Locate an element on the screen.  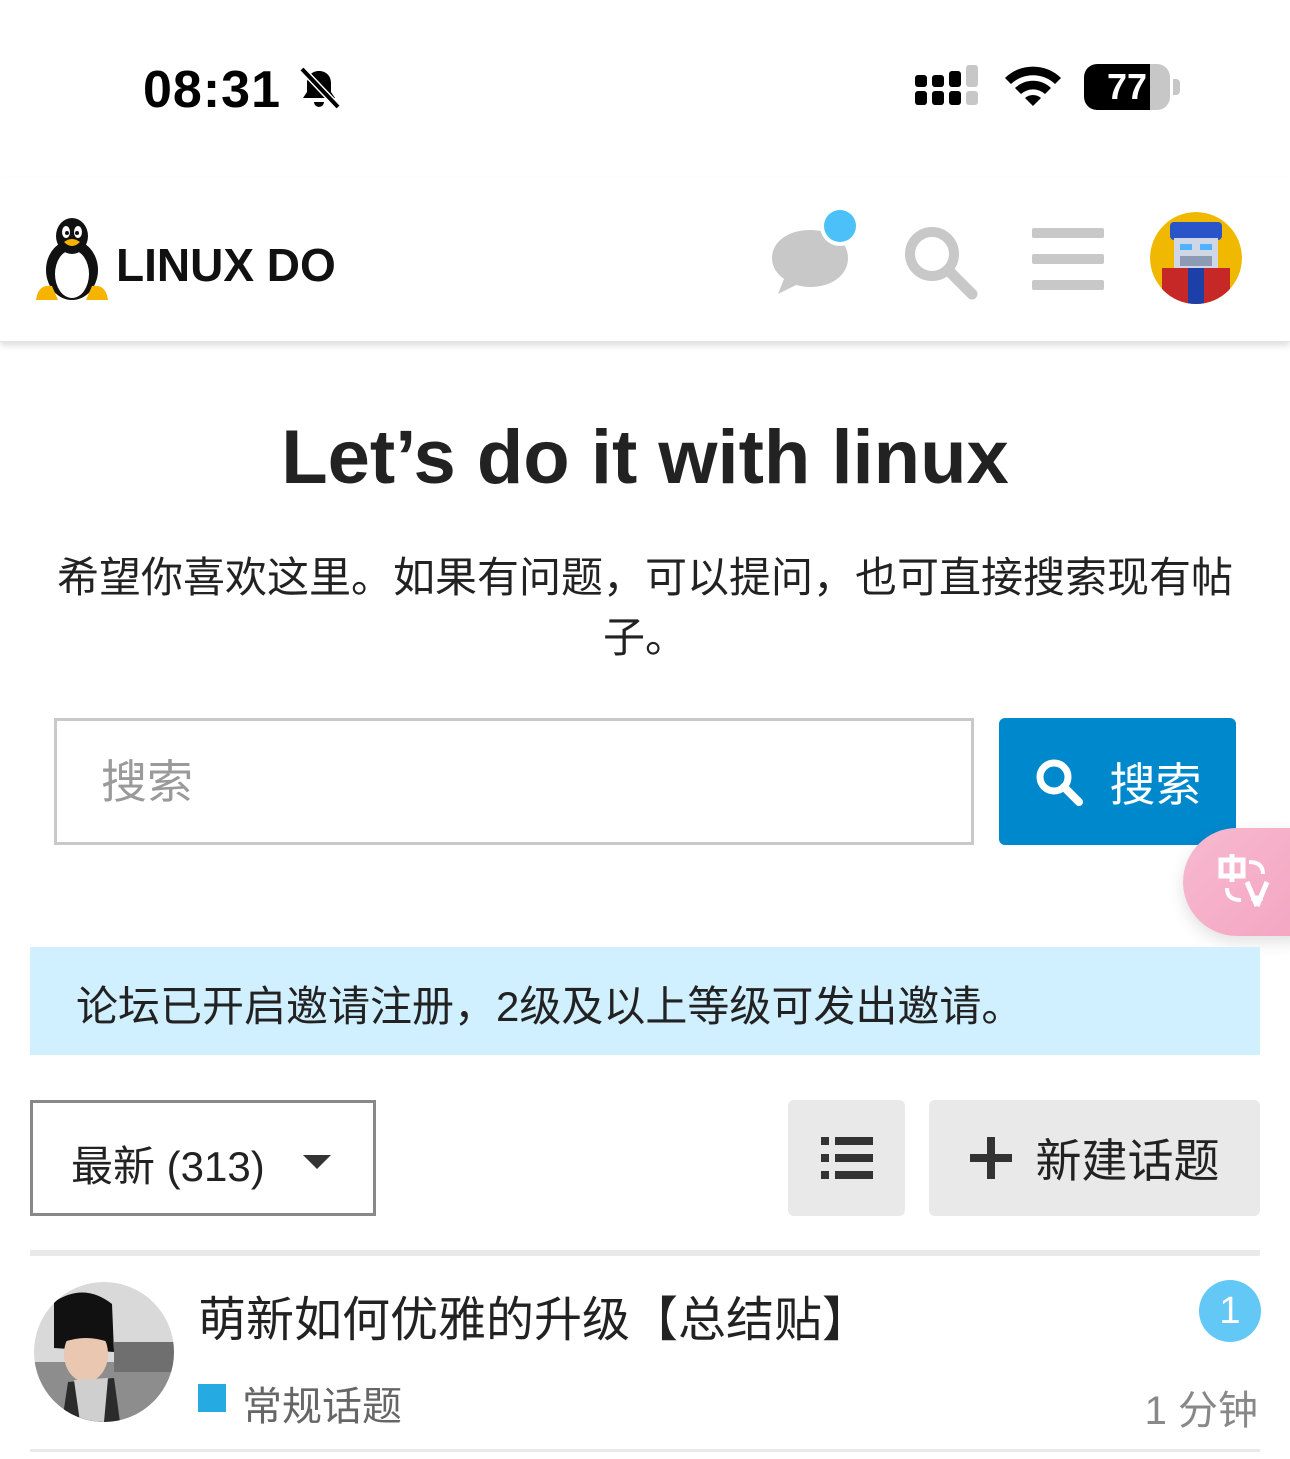
list-view-toggle-button is located at coordinates (846, 1158).